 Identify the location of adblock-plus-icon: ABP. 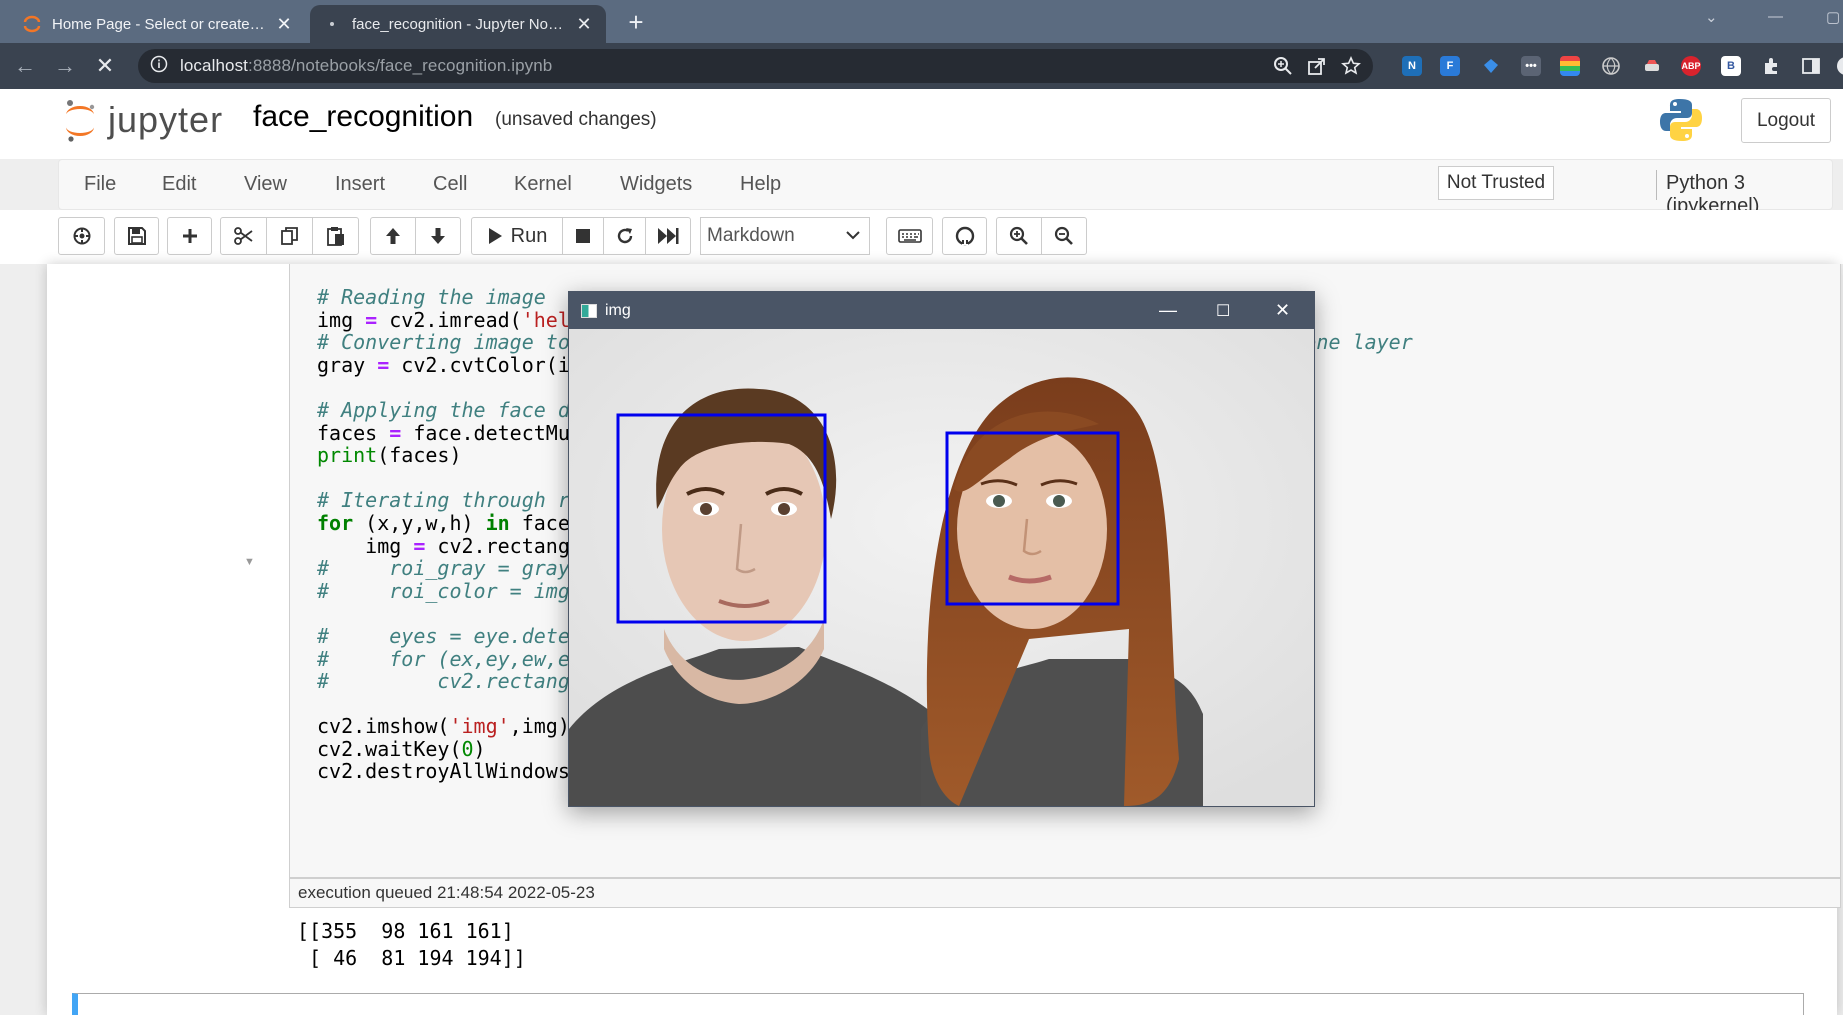
(1691, 66).